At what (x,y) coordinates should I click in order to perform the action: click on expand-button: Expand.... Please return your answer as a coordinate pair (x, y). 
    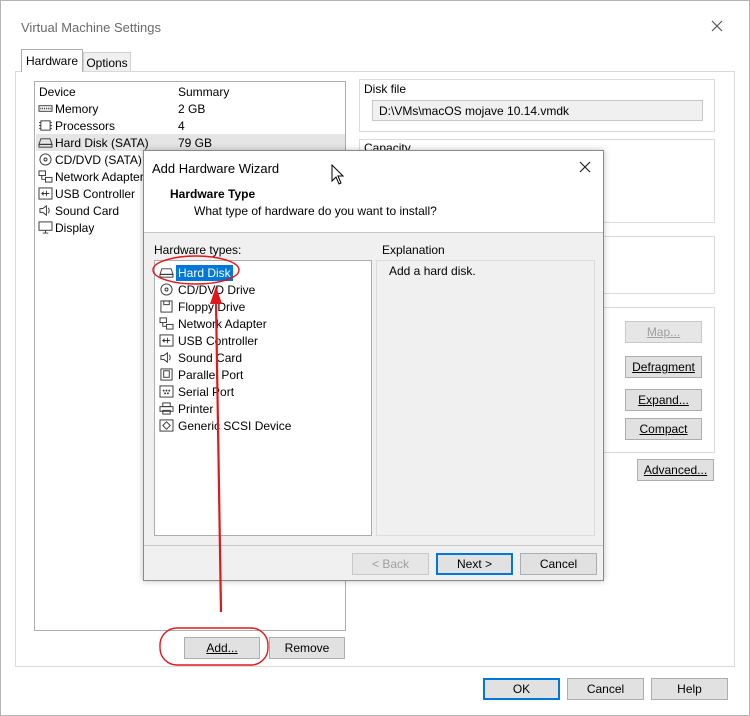
    Looking at the image, I should click on (663, 400).